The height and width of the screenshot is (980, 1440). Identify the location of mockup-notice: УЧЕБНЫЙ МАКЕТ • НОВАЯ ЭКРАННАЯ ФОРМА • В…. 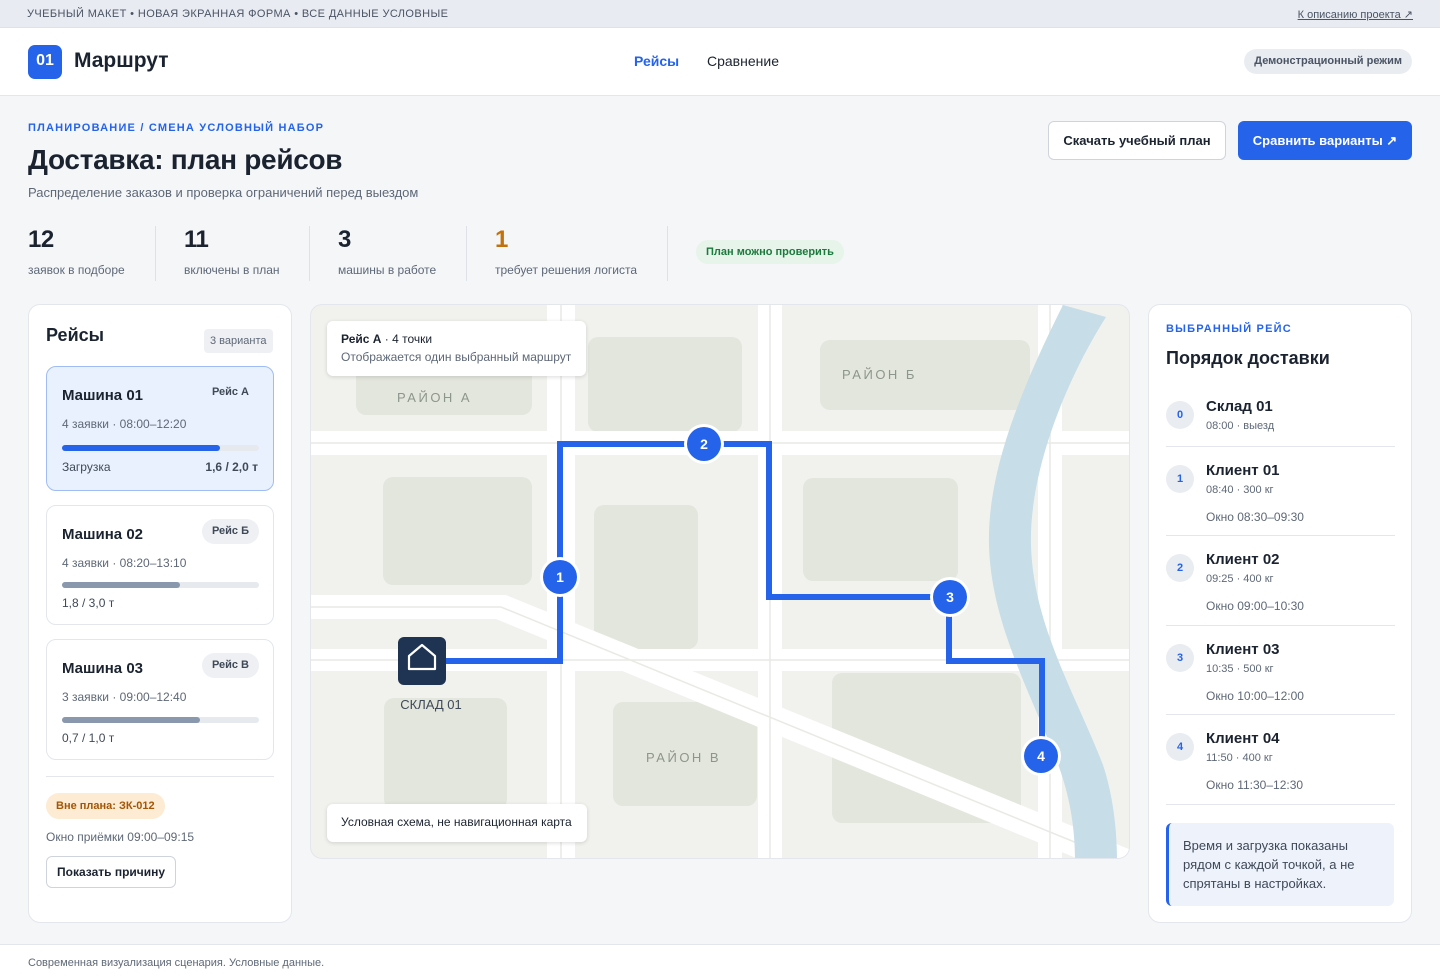
(238, 14).